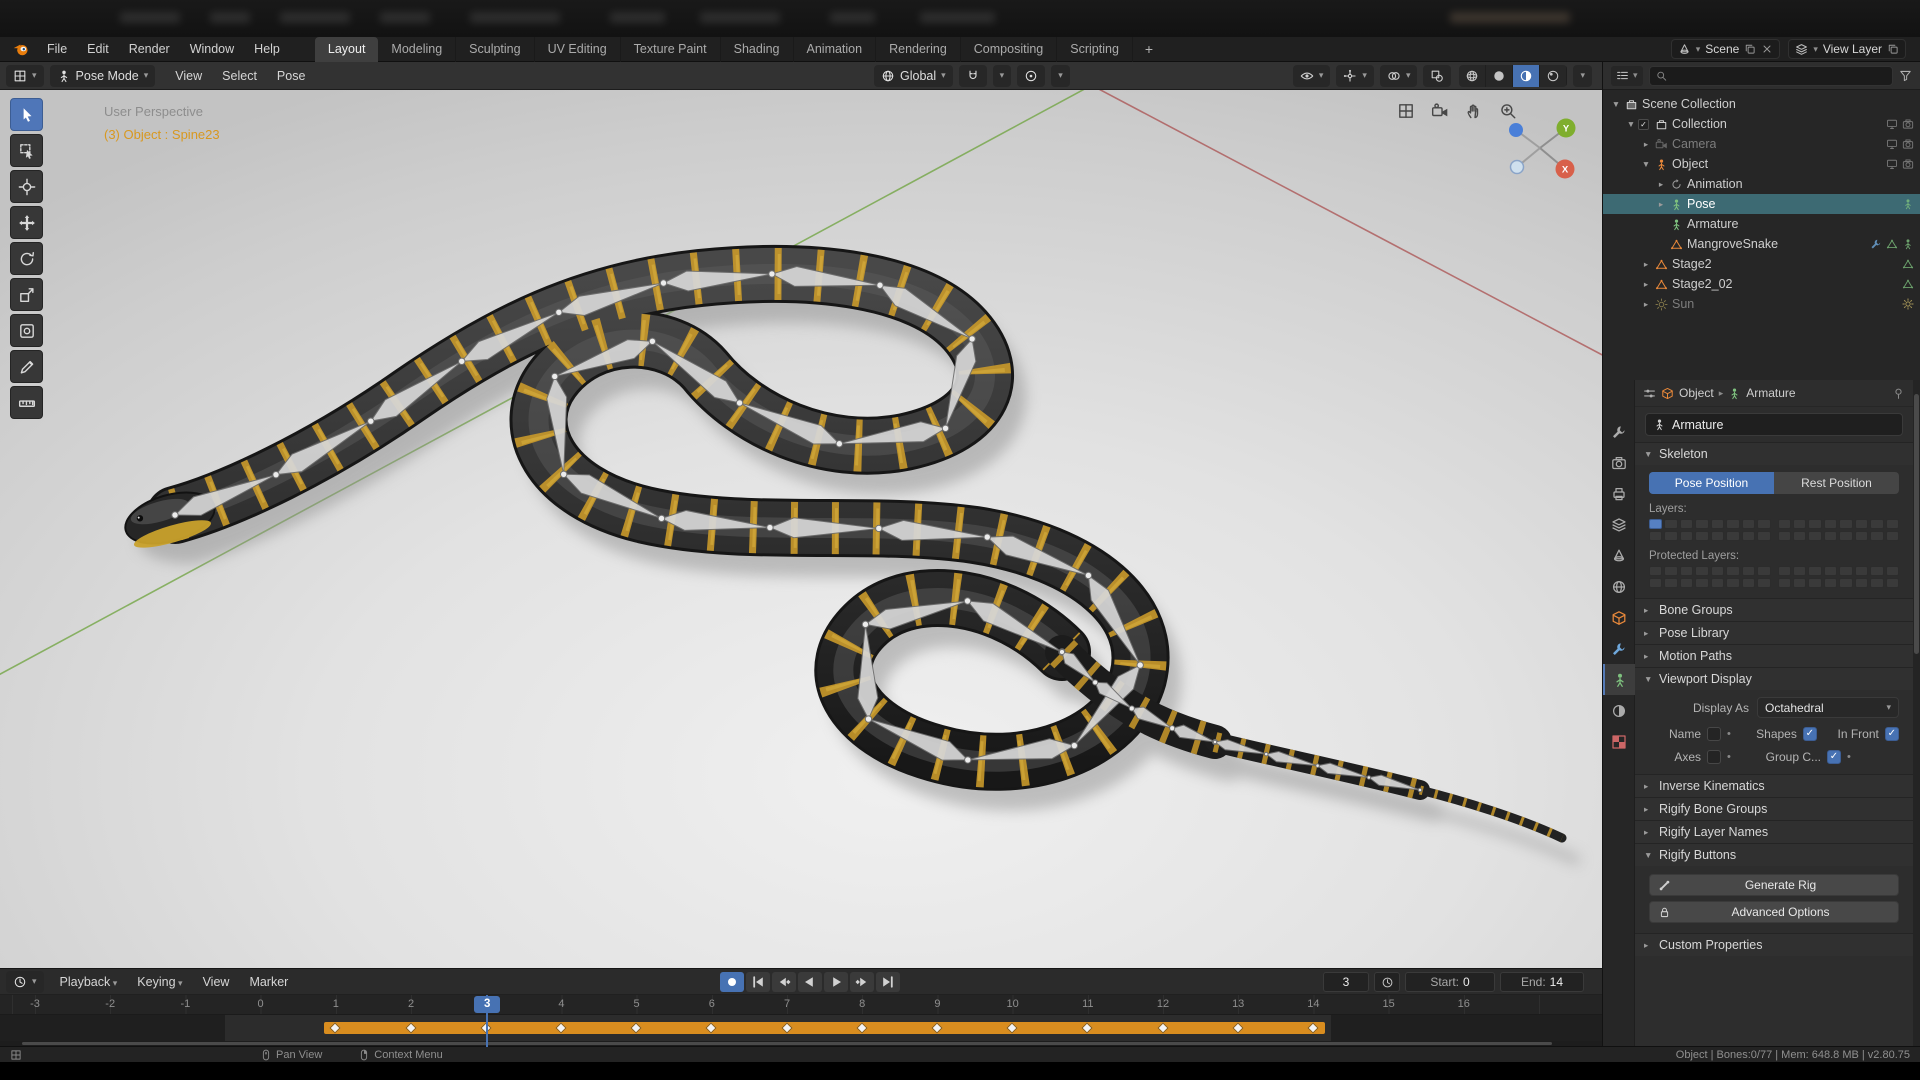  Describe the element at coordinates (888, 982) in the screenshot. I see `jump-end-button` at that location.